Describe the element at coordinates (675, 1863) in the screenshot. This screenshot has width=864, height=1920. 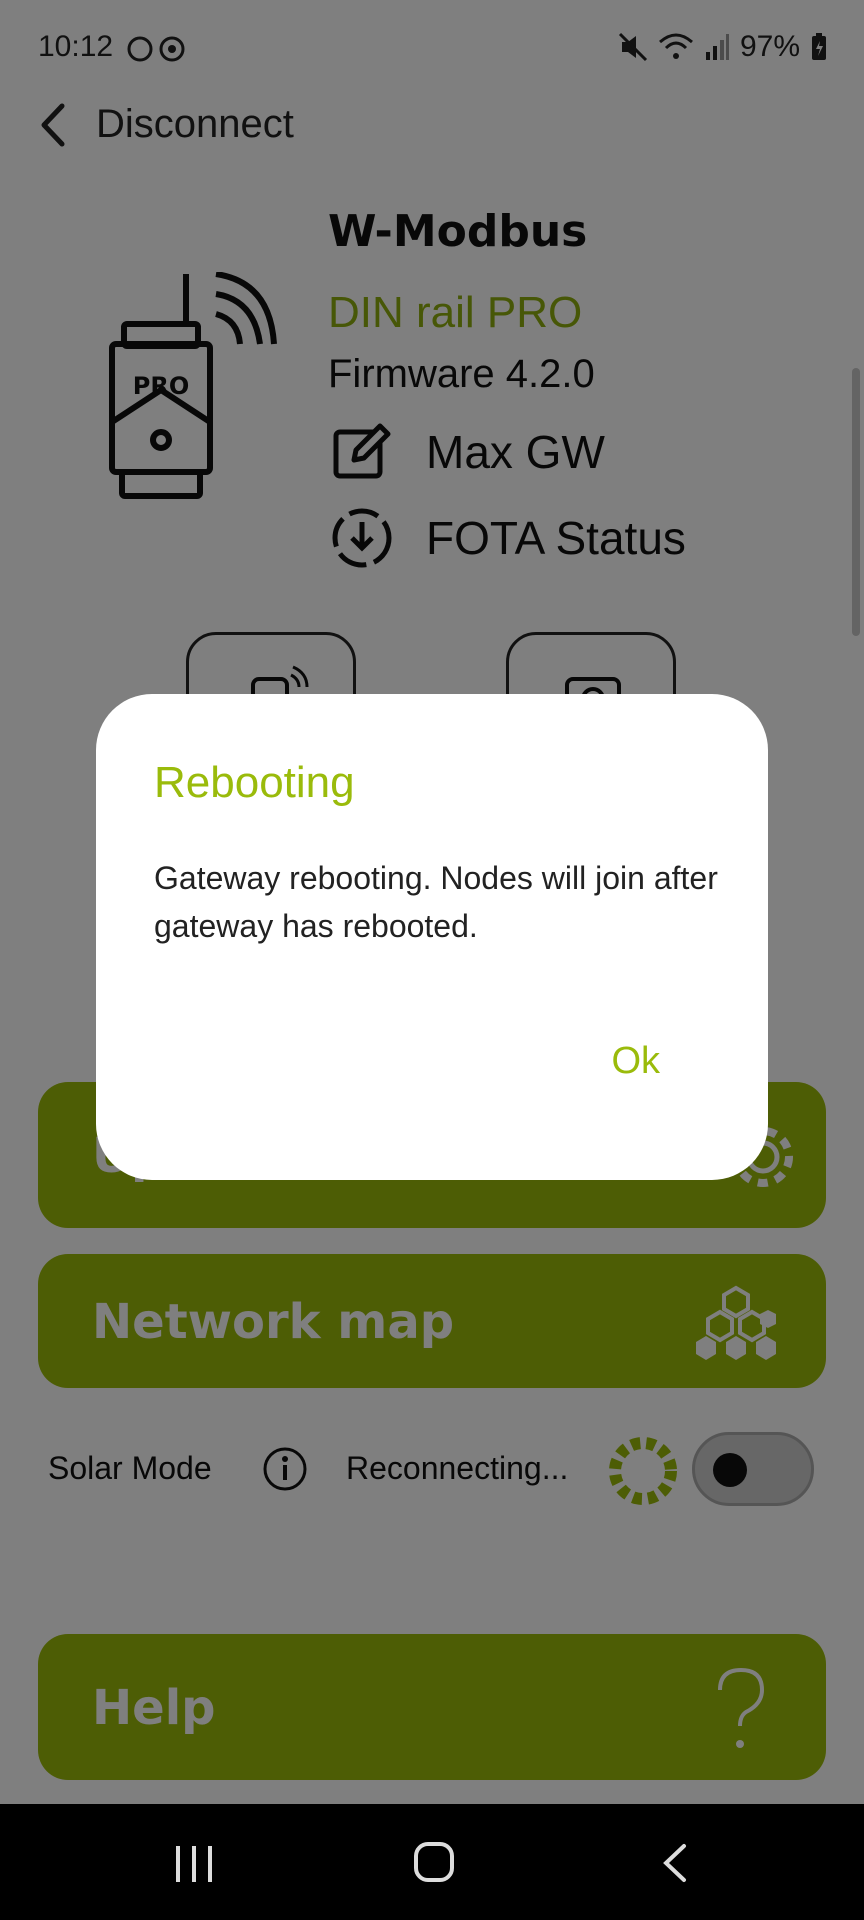
I see `back-nav-icon` at that location.